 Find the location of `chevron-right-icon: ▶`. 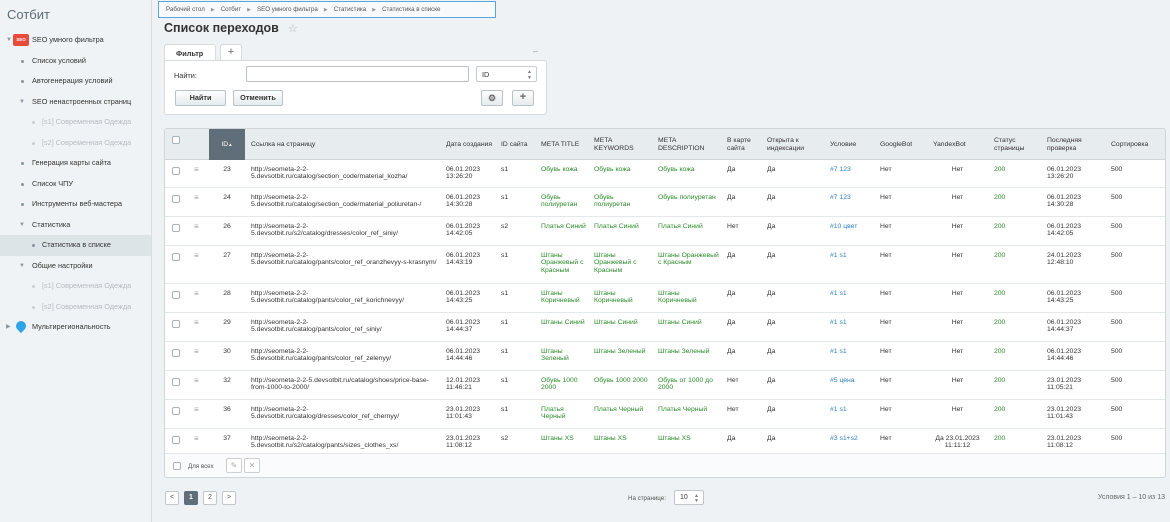

chevron-right-icon: ▶ is located at coordinates (8, 327).